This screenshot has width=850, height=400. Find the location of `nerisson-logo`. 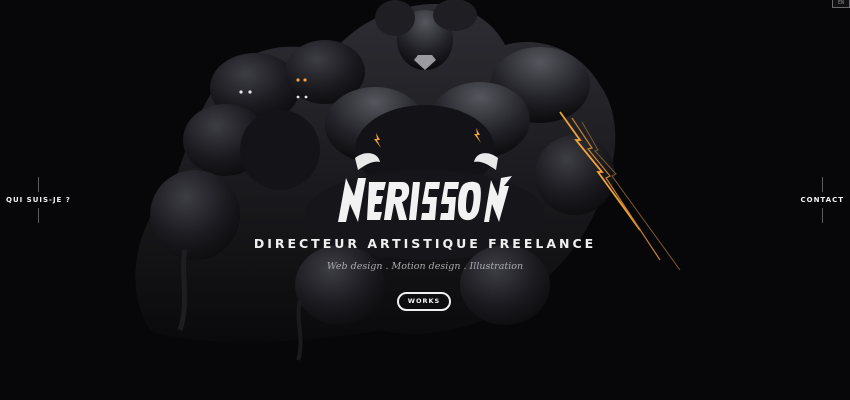

nerisson-logo is located at coordinates (425, 199).